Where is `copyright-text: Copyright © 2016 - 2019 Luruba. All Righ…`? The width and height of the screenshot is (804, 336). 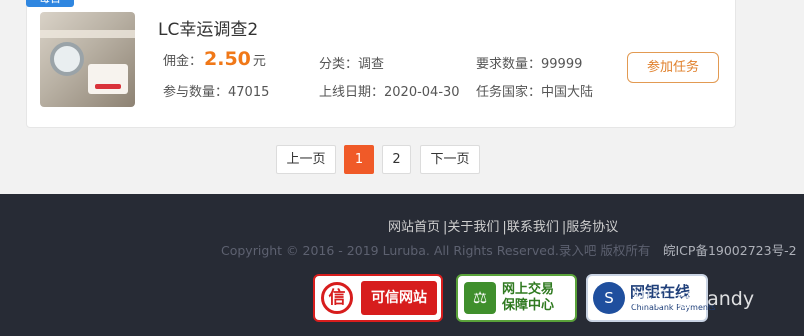
copyright-text: Copyright © 2016 - 2019 Luruba. All Righ… is located at coordinates (436, 250).